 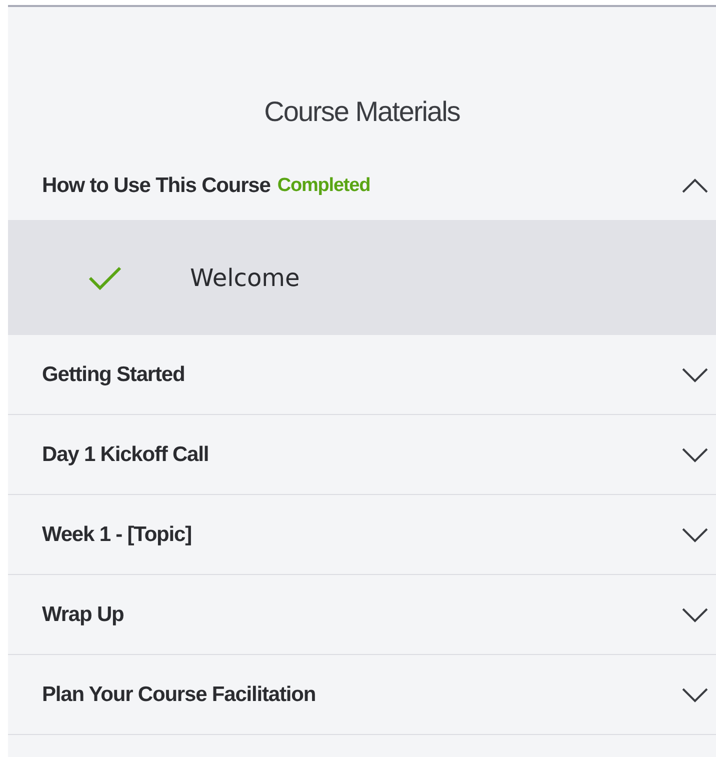 What do you see at coordinates (362, 695) in the screenshot?
I see `section-header: Plan Your Course Facilitation` at bounding box center [362, 695].